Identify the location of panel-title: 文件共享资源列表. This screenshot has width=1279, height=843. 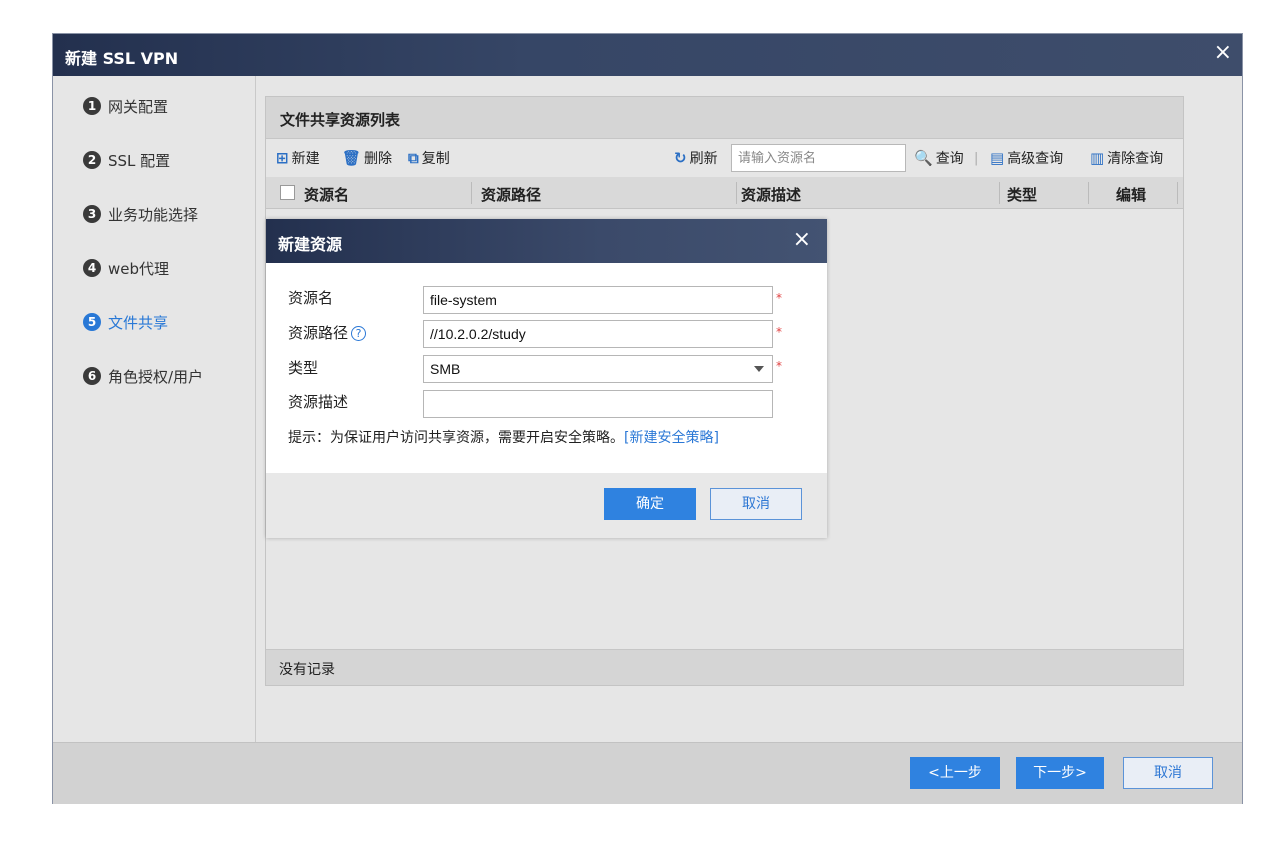
(340, 120).